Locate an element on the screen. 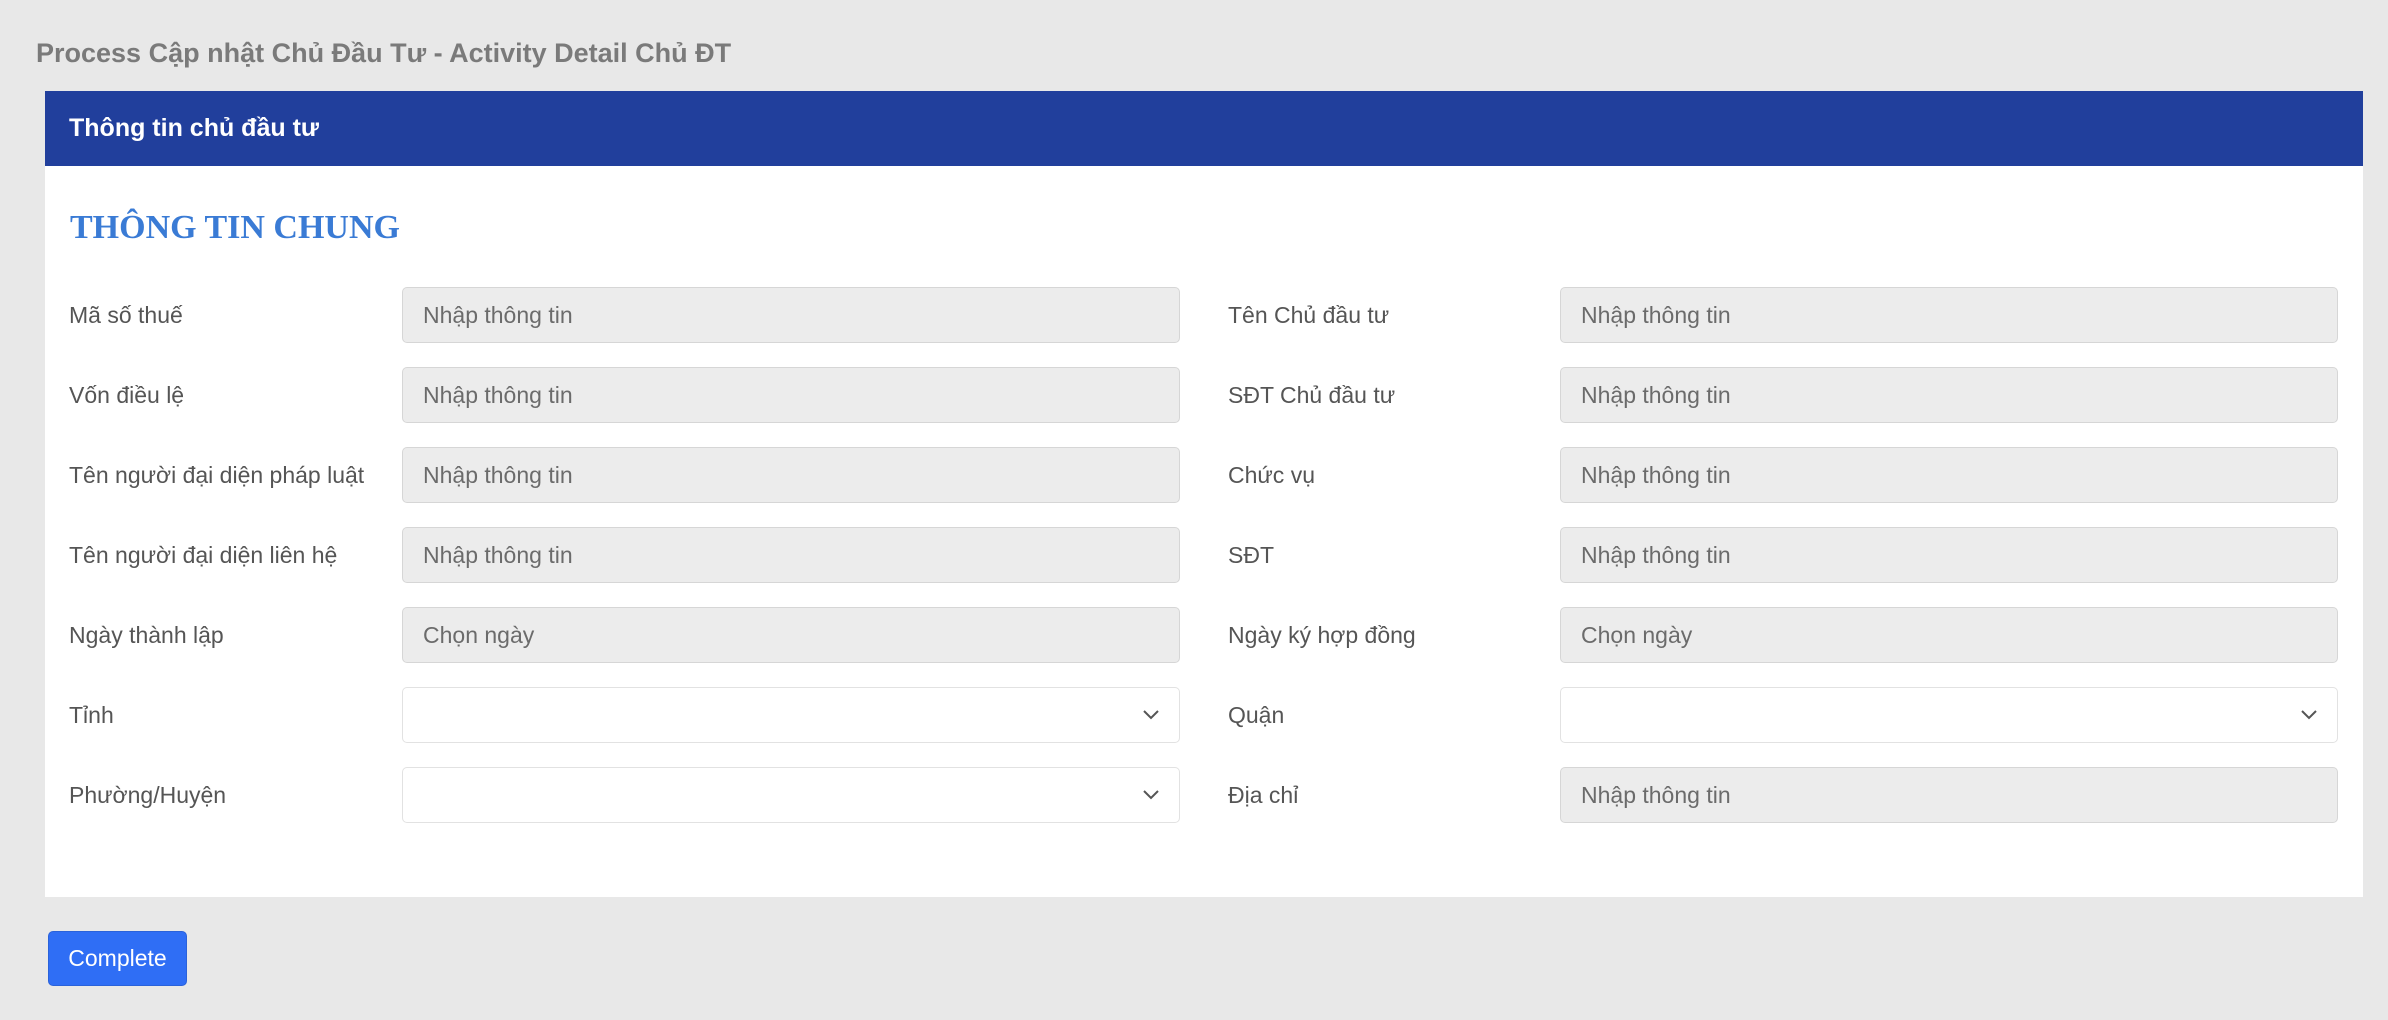 The height and width of the screenshot is (1020, 2388). investor-phone-input: Nhập thông tin is located at coordinates (1949, 395).